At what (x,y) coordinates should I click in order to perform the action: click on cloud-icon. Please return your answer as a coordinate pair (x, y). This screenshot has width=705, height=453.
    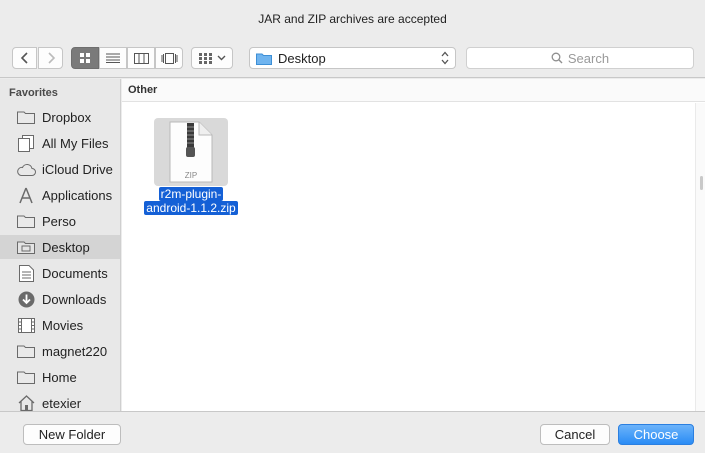
    Looking at the image, I should click on (26, 169).